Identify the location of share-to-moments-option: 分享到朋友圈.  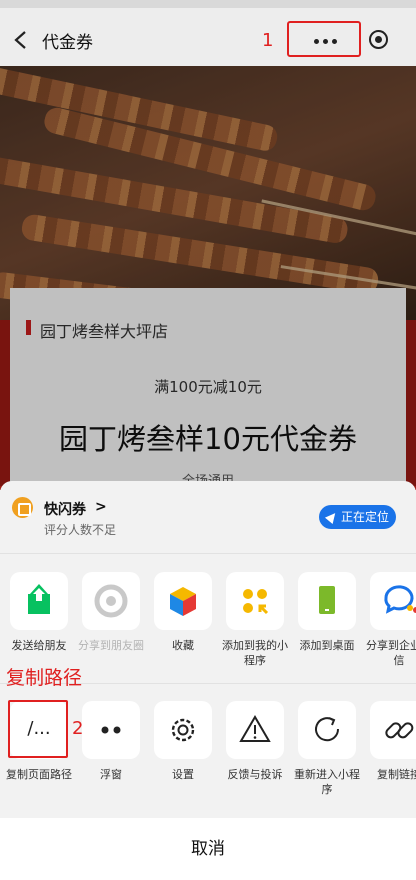
(111, 612).